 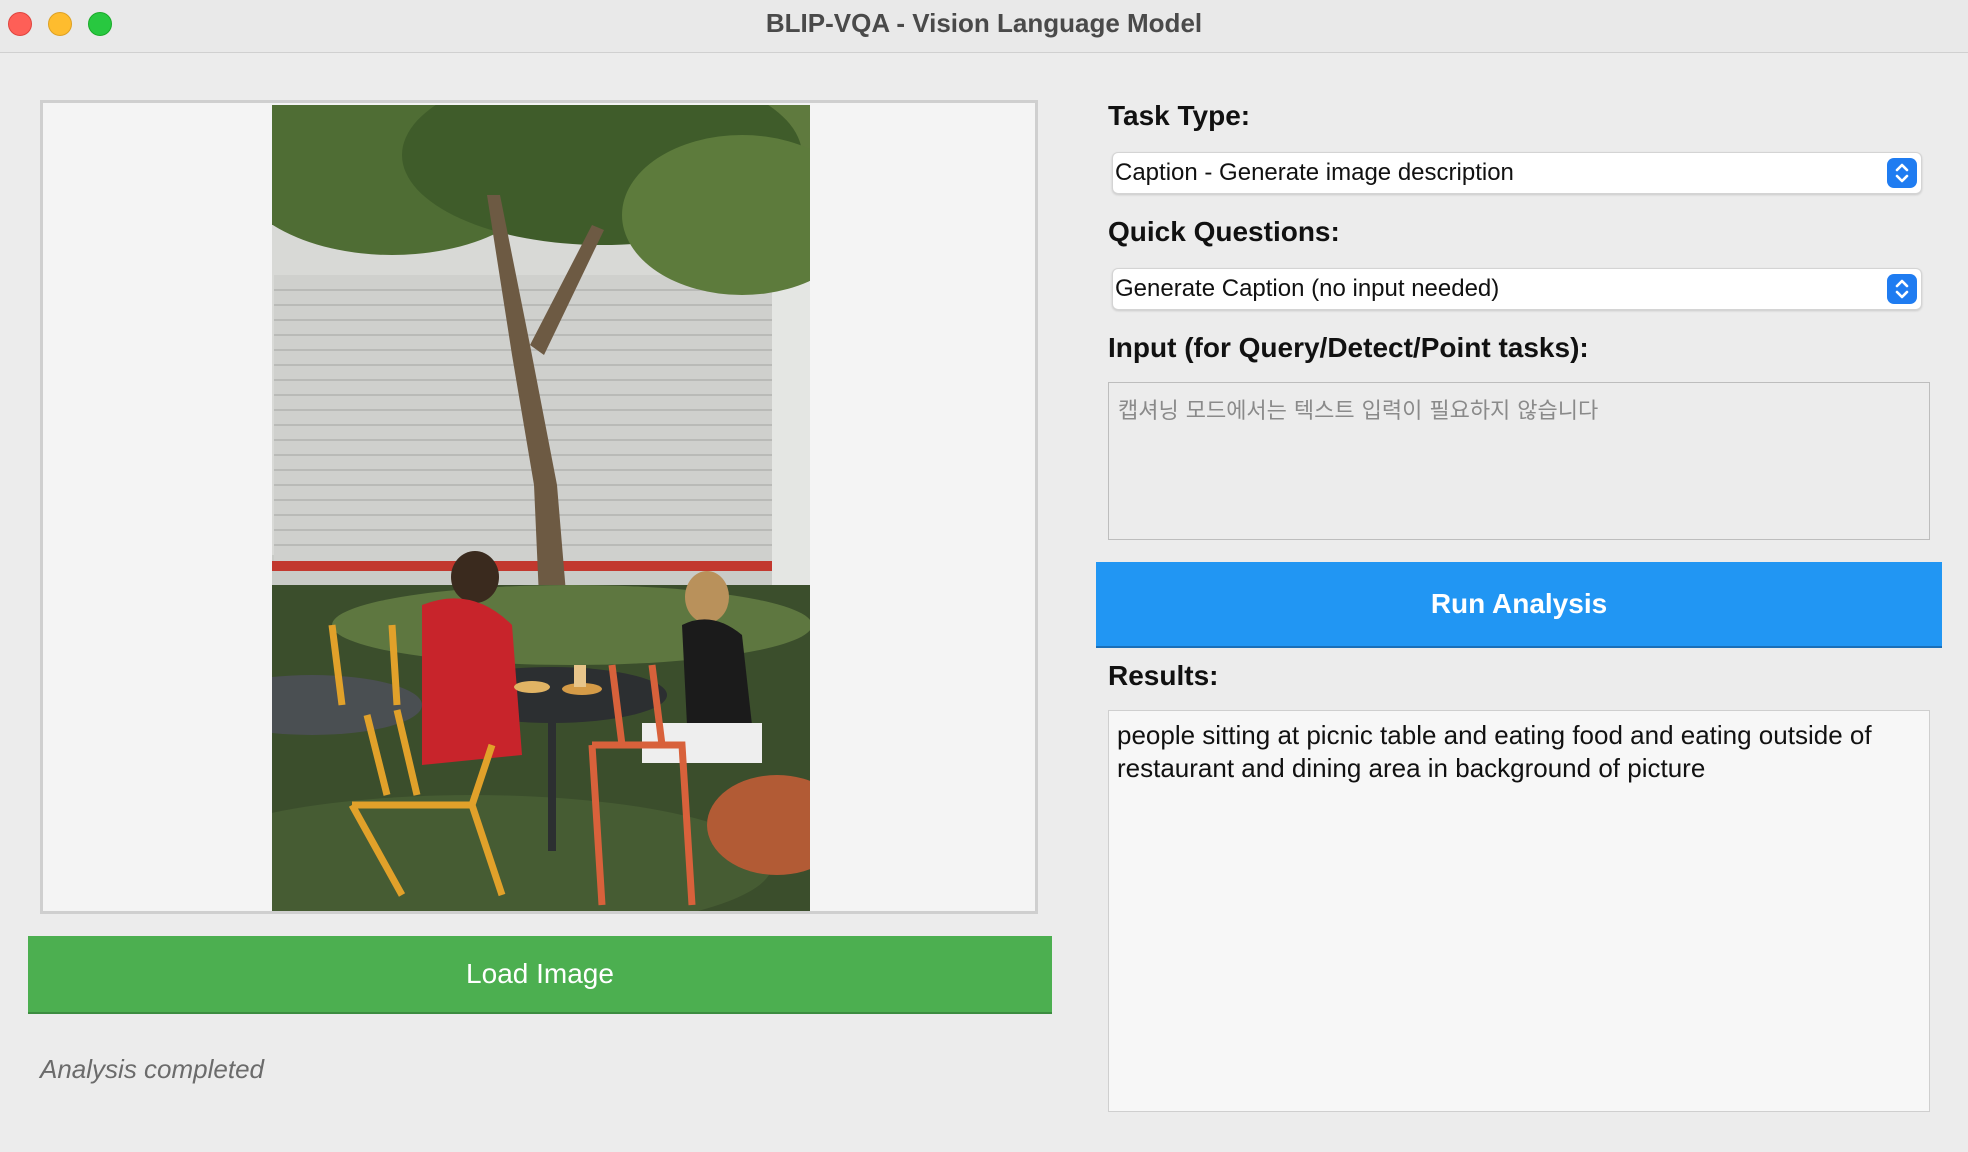 What do you see at coordinates (984, 23) in the screenshot?
I see `window-title: BLIP-VQA - Vision Language Model` at bounding box center [984, 23].